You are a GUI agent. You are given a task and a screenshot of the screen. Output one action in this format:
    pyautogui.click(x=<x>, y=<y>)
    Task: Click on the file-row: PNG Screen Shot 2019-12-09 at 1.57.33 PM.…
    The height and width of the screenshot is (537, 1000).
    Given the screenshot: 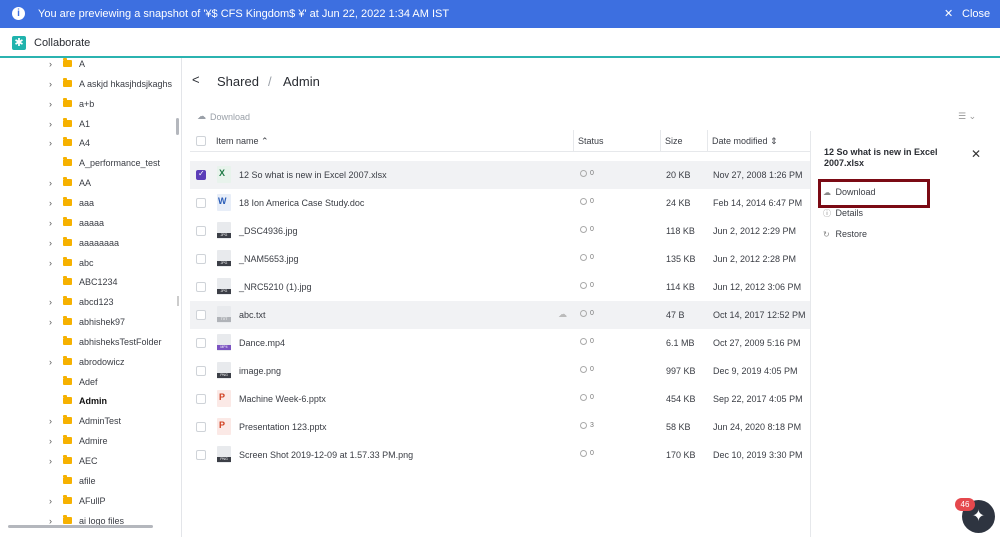 What is the action you would take?
    pyautogui.click(x=500, y=455)
    